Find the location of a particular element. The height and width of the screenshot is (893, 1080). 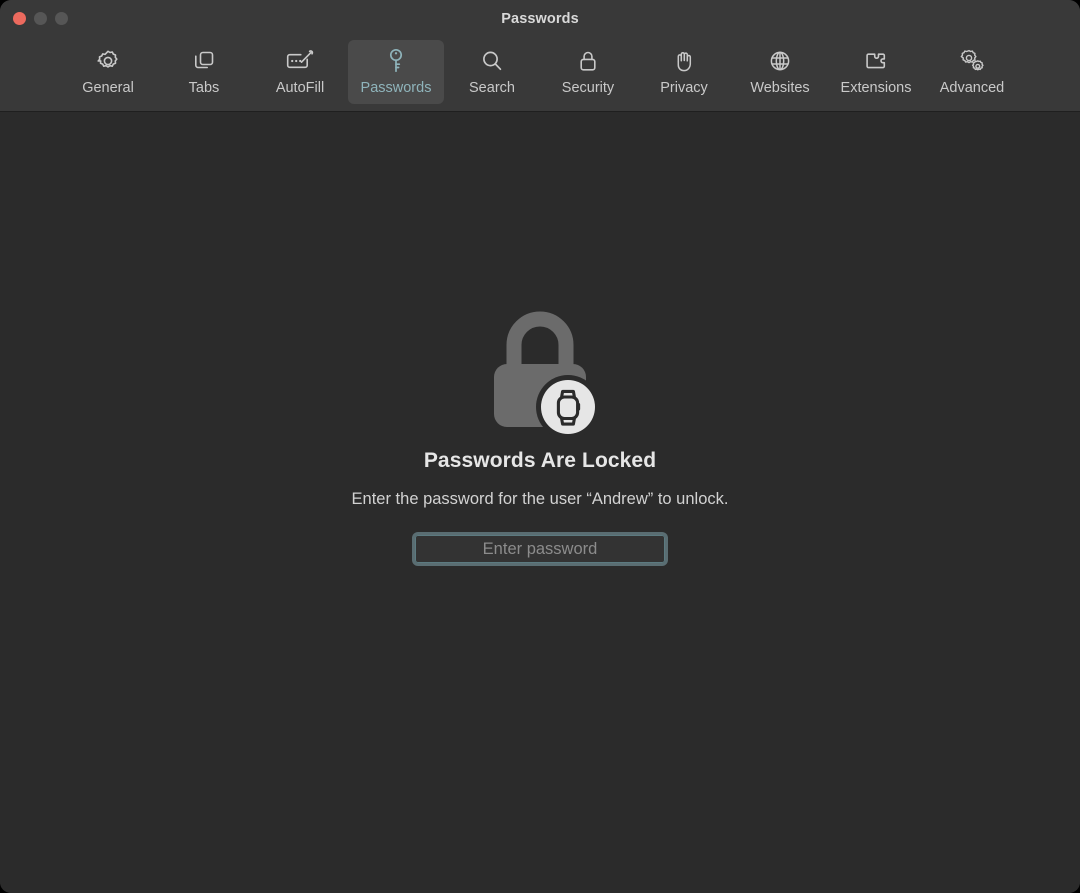

tab-extensions: Extensions is located at coordinates (876, 72).